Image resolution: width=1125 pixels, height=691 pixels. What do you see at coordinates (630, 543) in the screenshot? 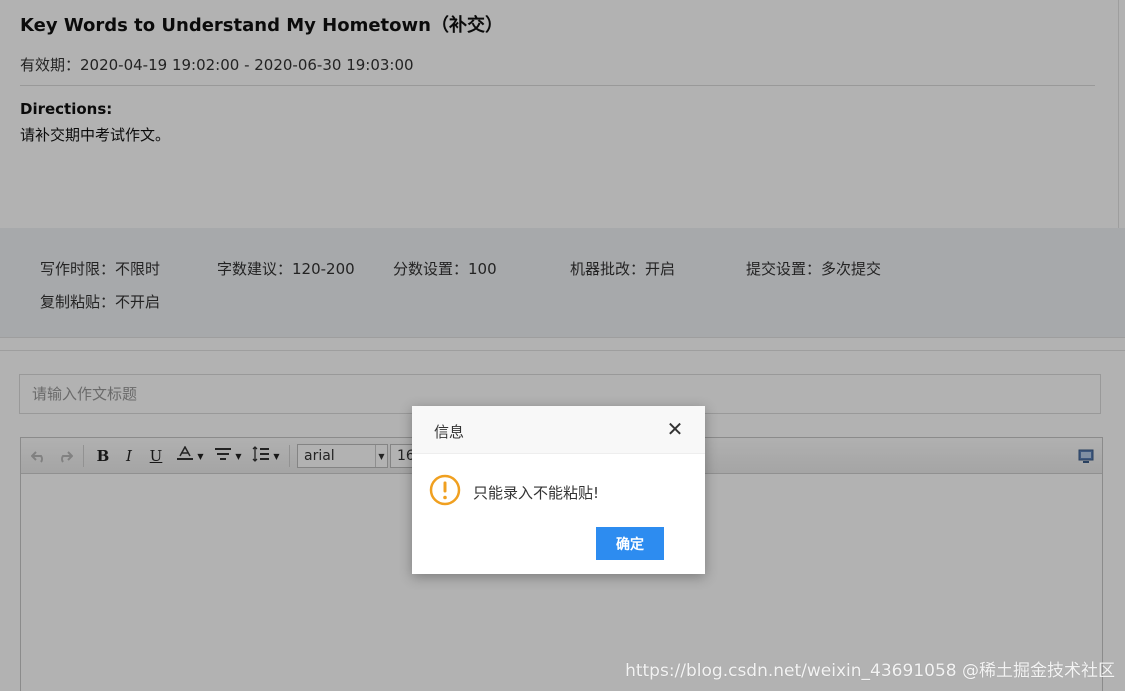
I see `confirm-button: 确定` at bounding box center [630, 543].